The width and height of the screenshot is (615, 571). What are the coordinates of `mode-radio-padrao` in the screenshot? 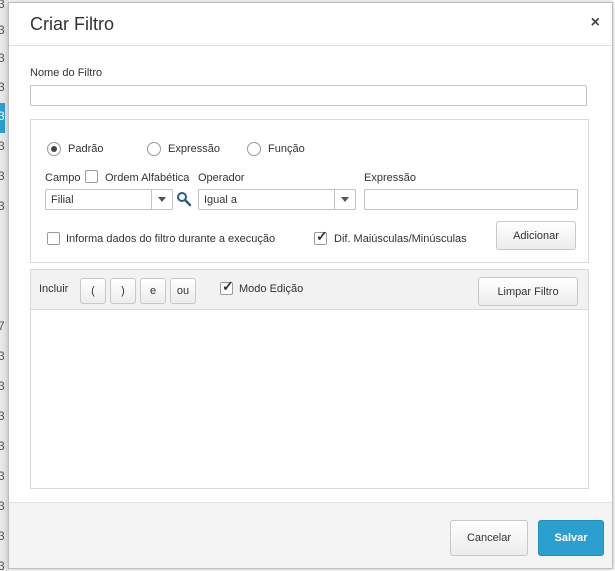 It's located at (54, 149).